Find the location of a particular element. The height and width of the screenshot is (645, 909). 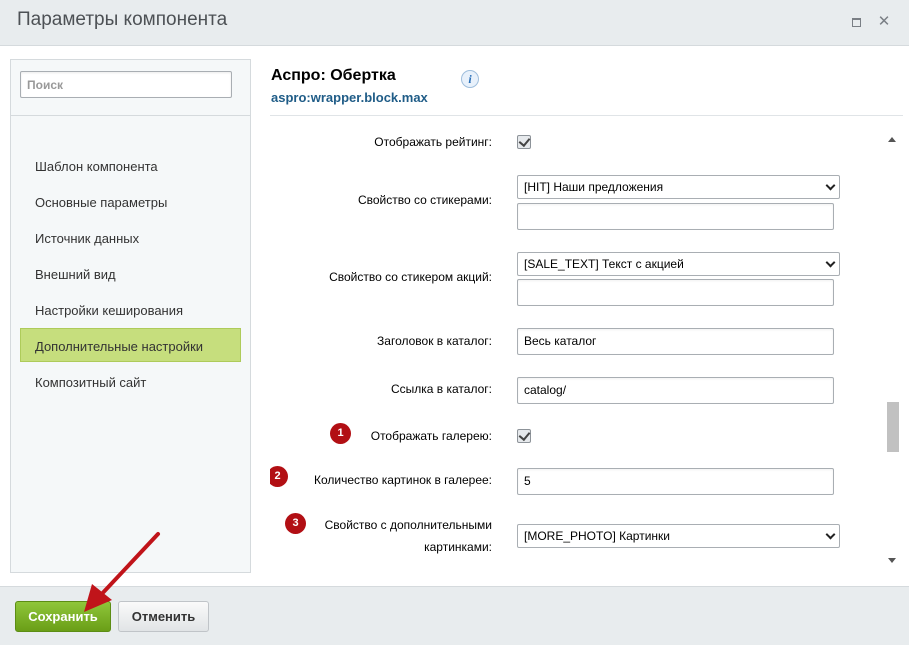

catalog-title-input: Весь каталог is located at coordinates (675, 341).